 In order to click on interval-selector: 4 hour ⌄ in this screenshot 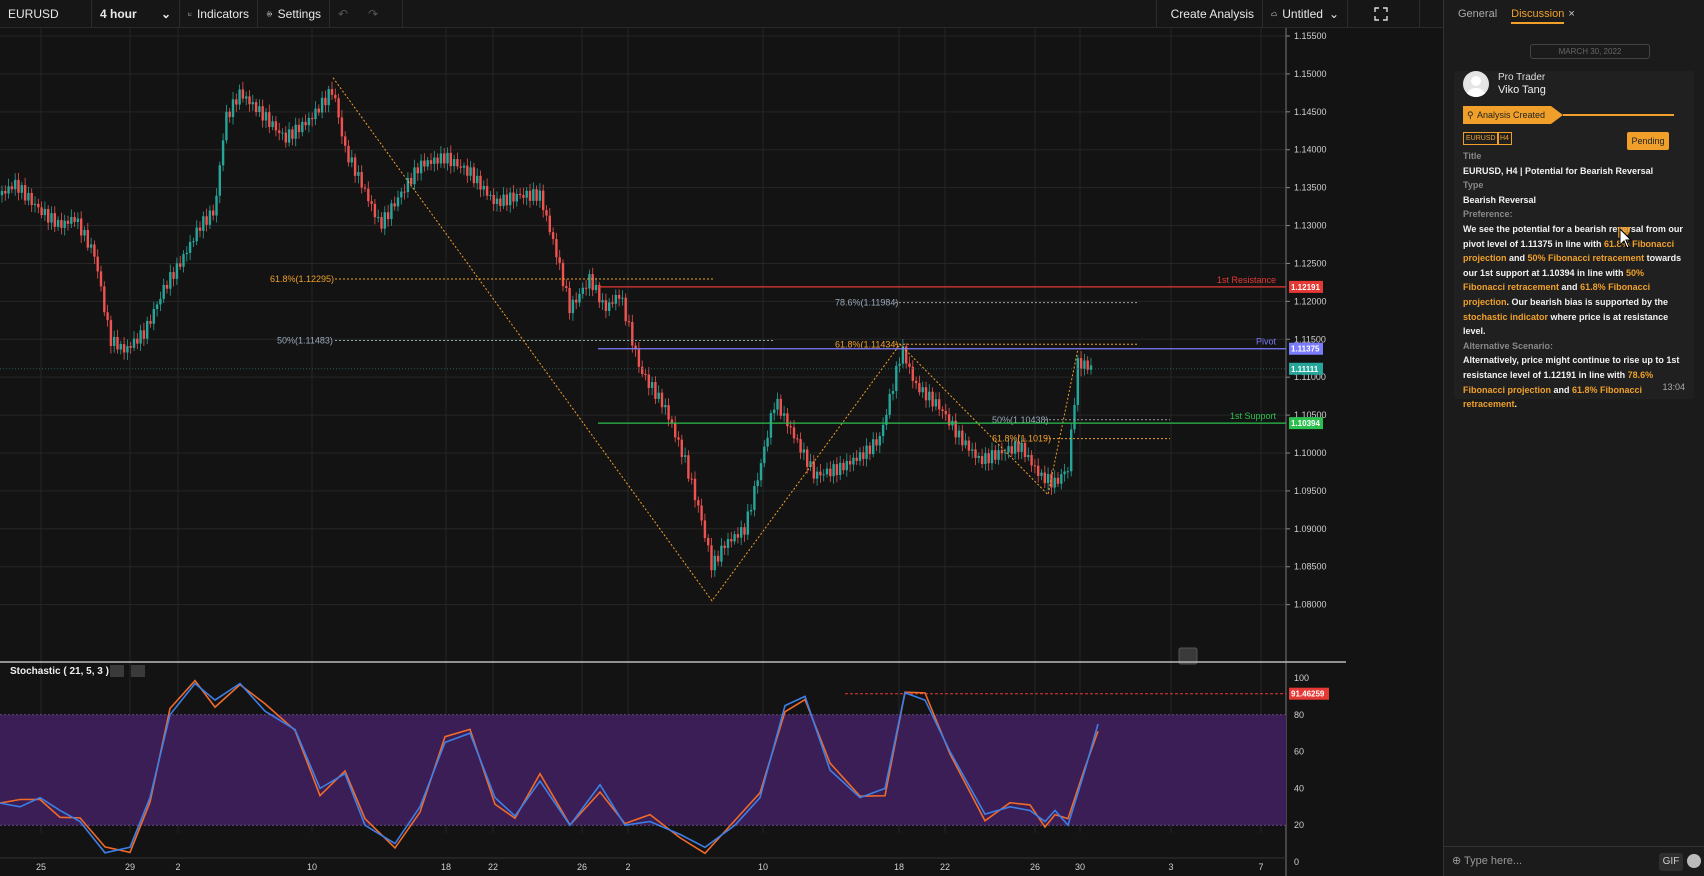, I will do `click(136, 14)`.